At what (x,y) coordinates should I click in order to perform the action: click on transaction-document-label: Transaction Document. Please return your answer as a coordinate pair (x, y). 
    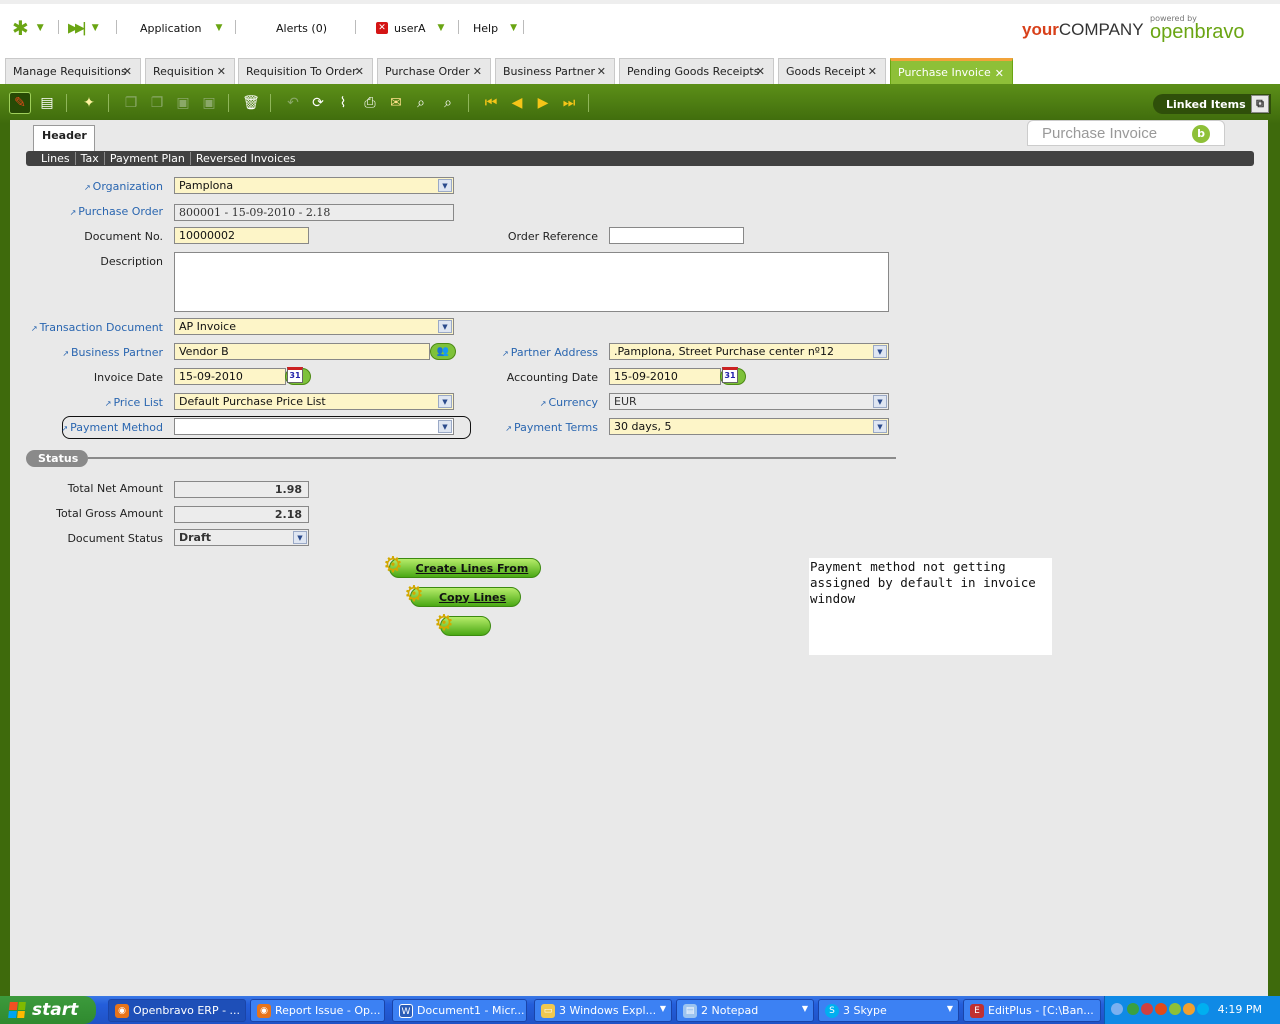
    Looking at the image, I should click on (97, 327).